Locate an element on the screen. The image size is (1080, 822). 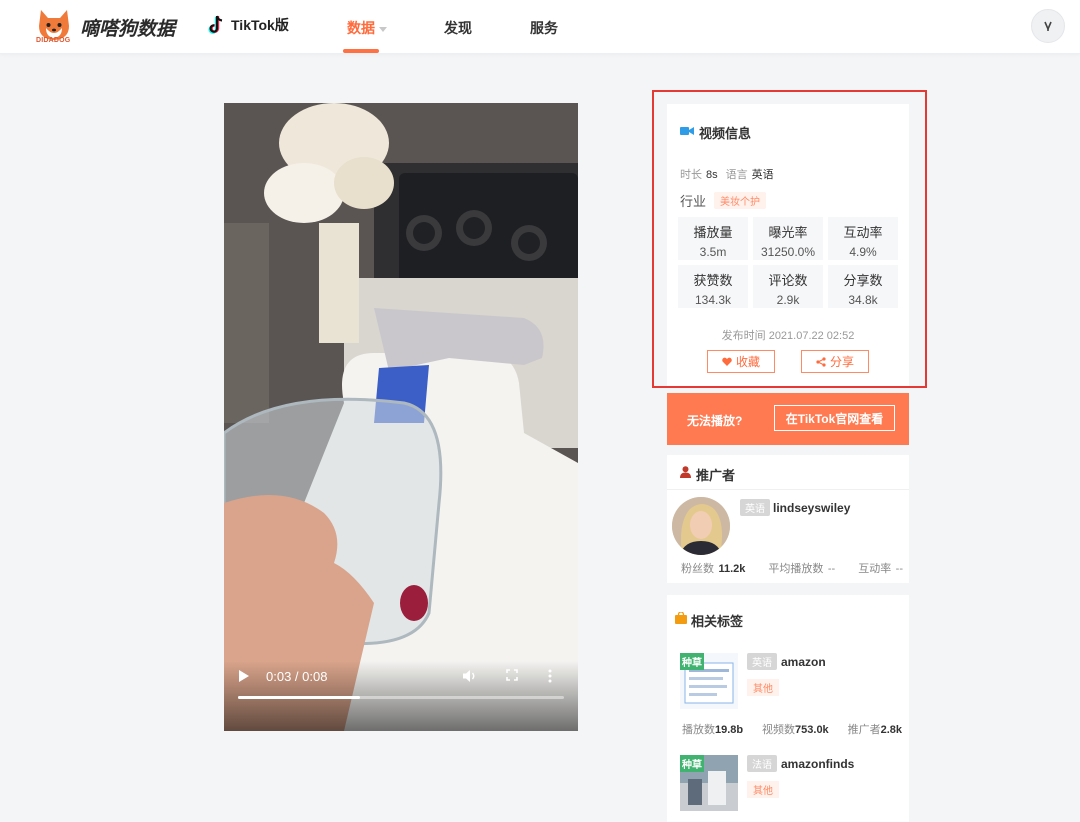
tag-language-badge: 法语 is located at coordinates (762, 763).